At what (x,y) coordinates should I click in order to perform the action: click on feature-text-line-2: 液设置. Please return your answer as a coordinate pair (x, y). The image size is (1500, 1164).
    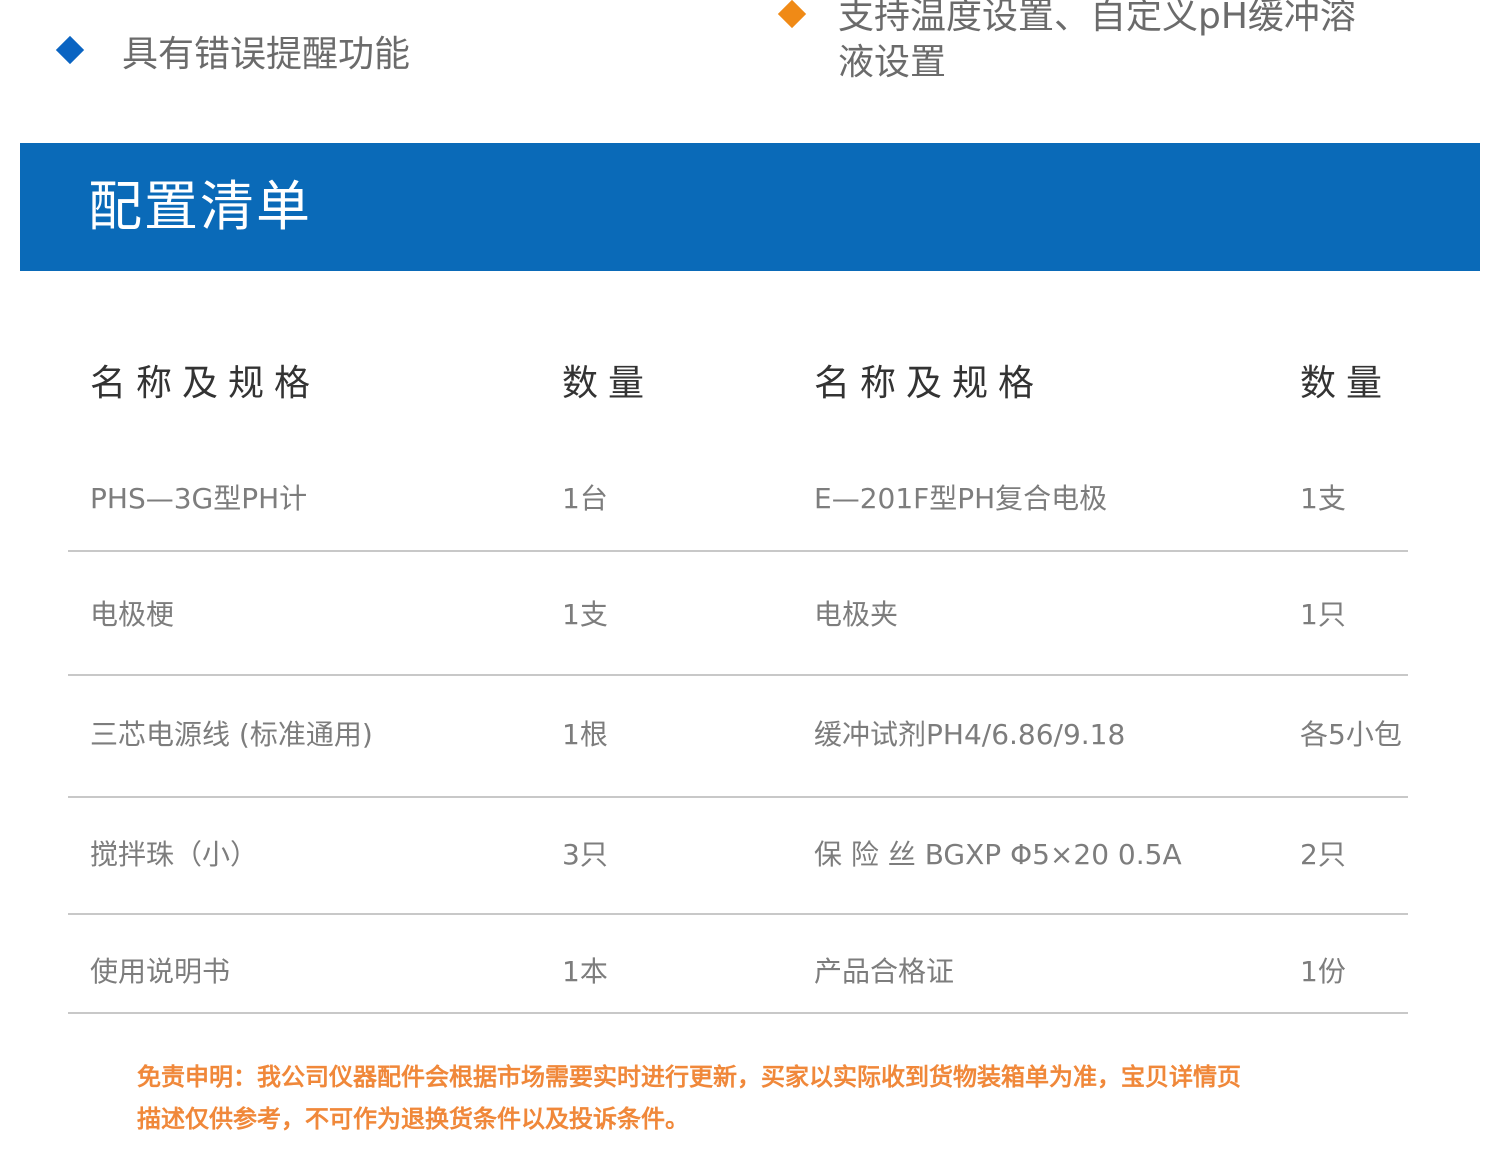
    Looking at the image, I should click on (892, 62).